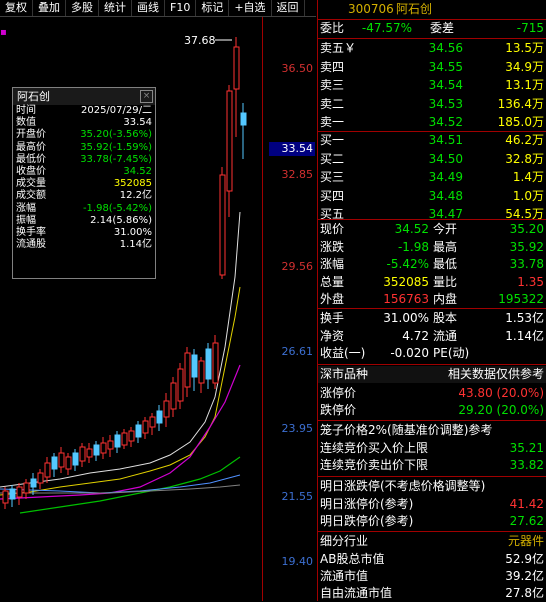 This screenshot has height=602, width=546. I want to click on cap-label: 流通市值, so click(344, 576).